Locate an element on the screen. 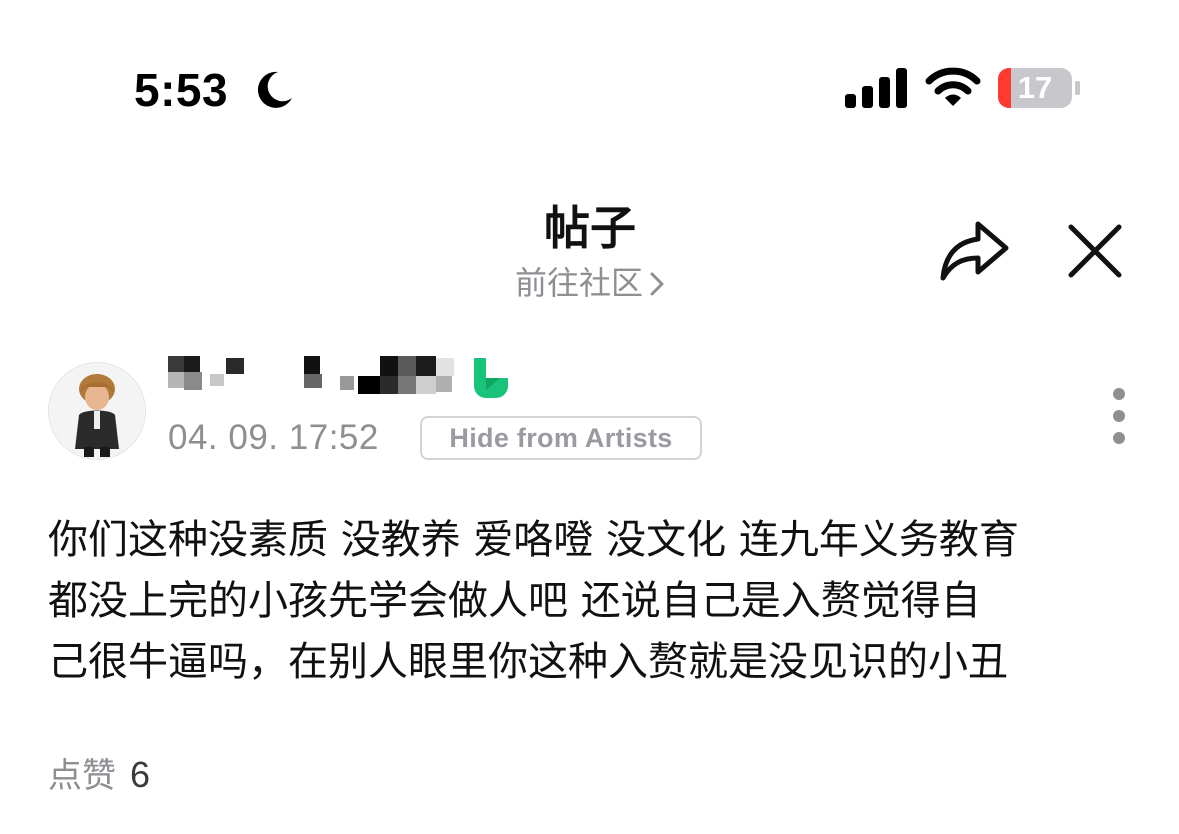 The height and width of the screenshot is (834, 1179). close-icon is located at coordinates (1095, 251).